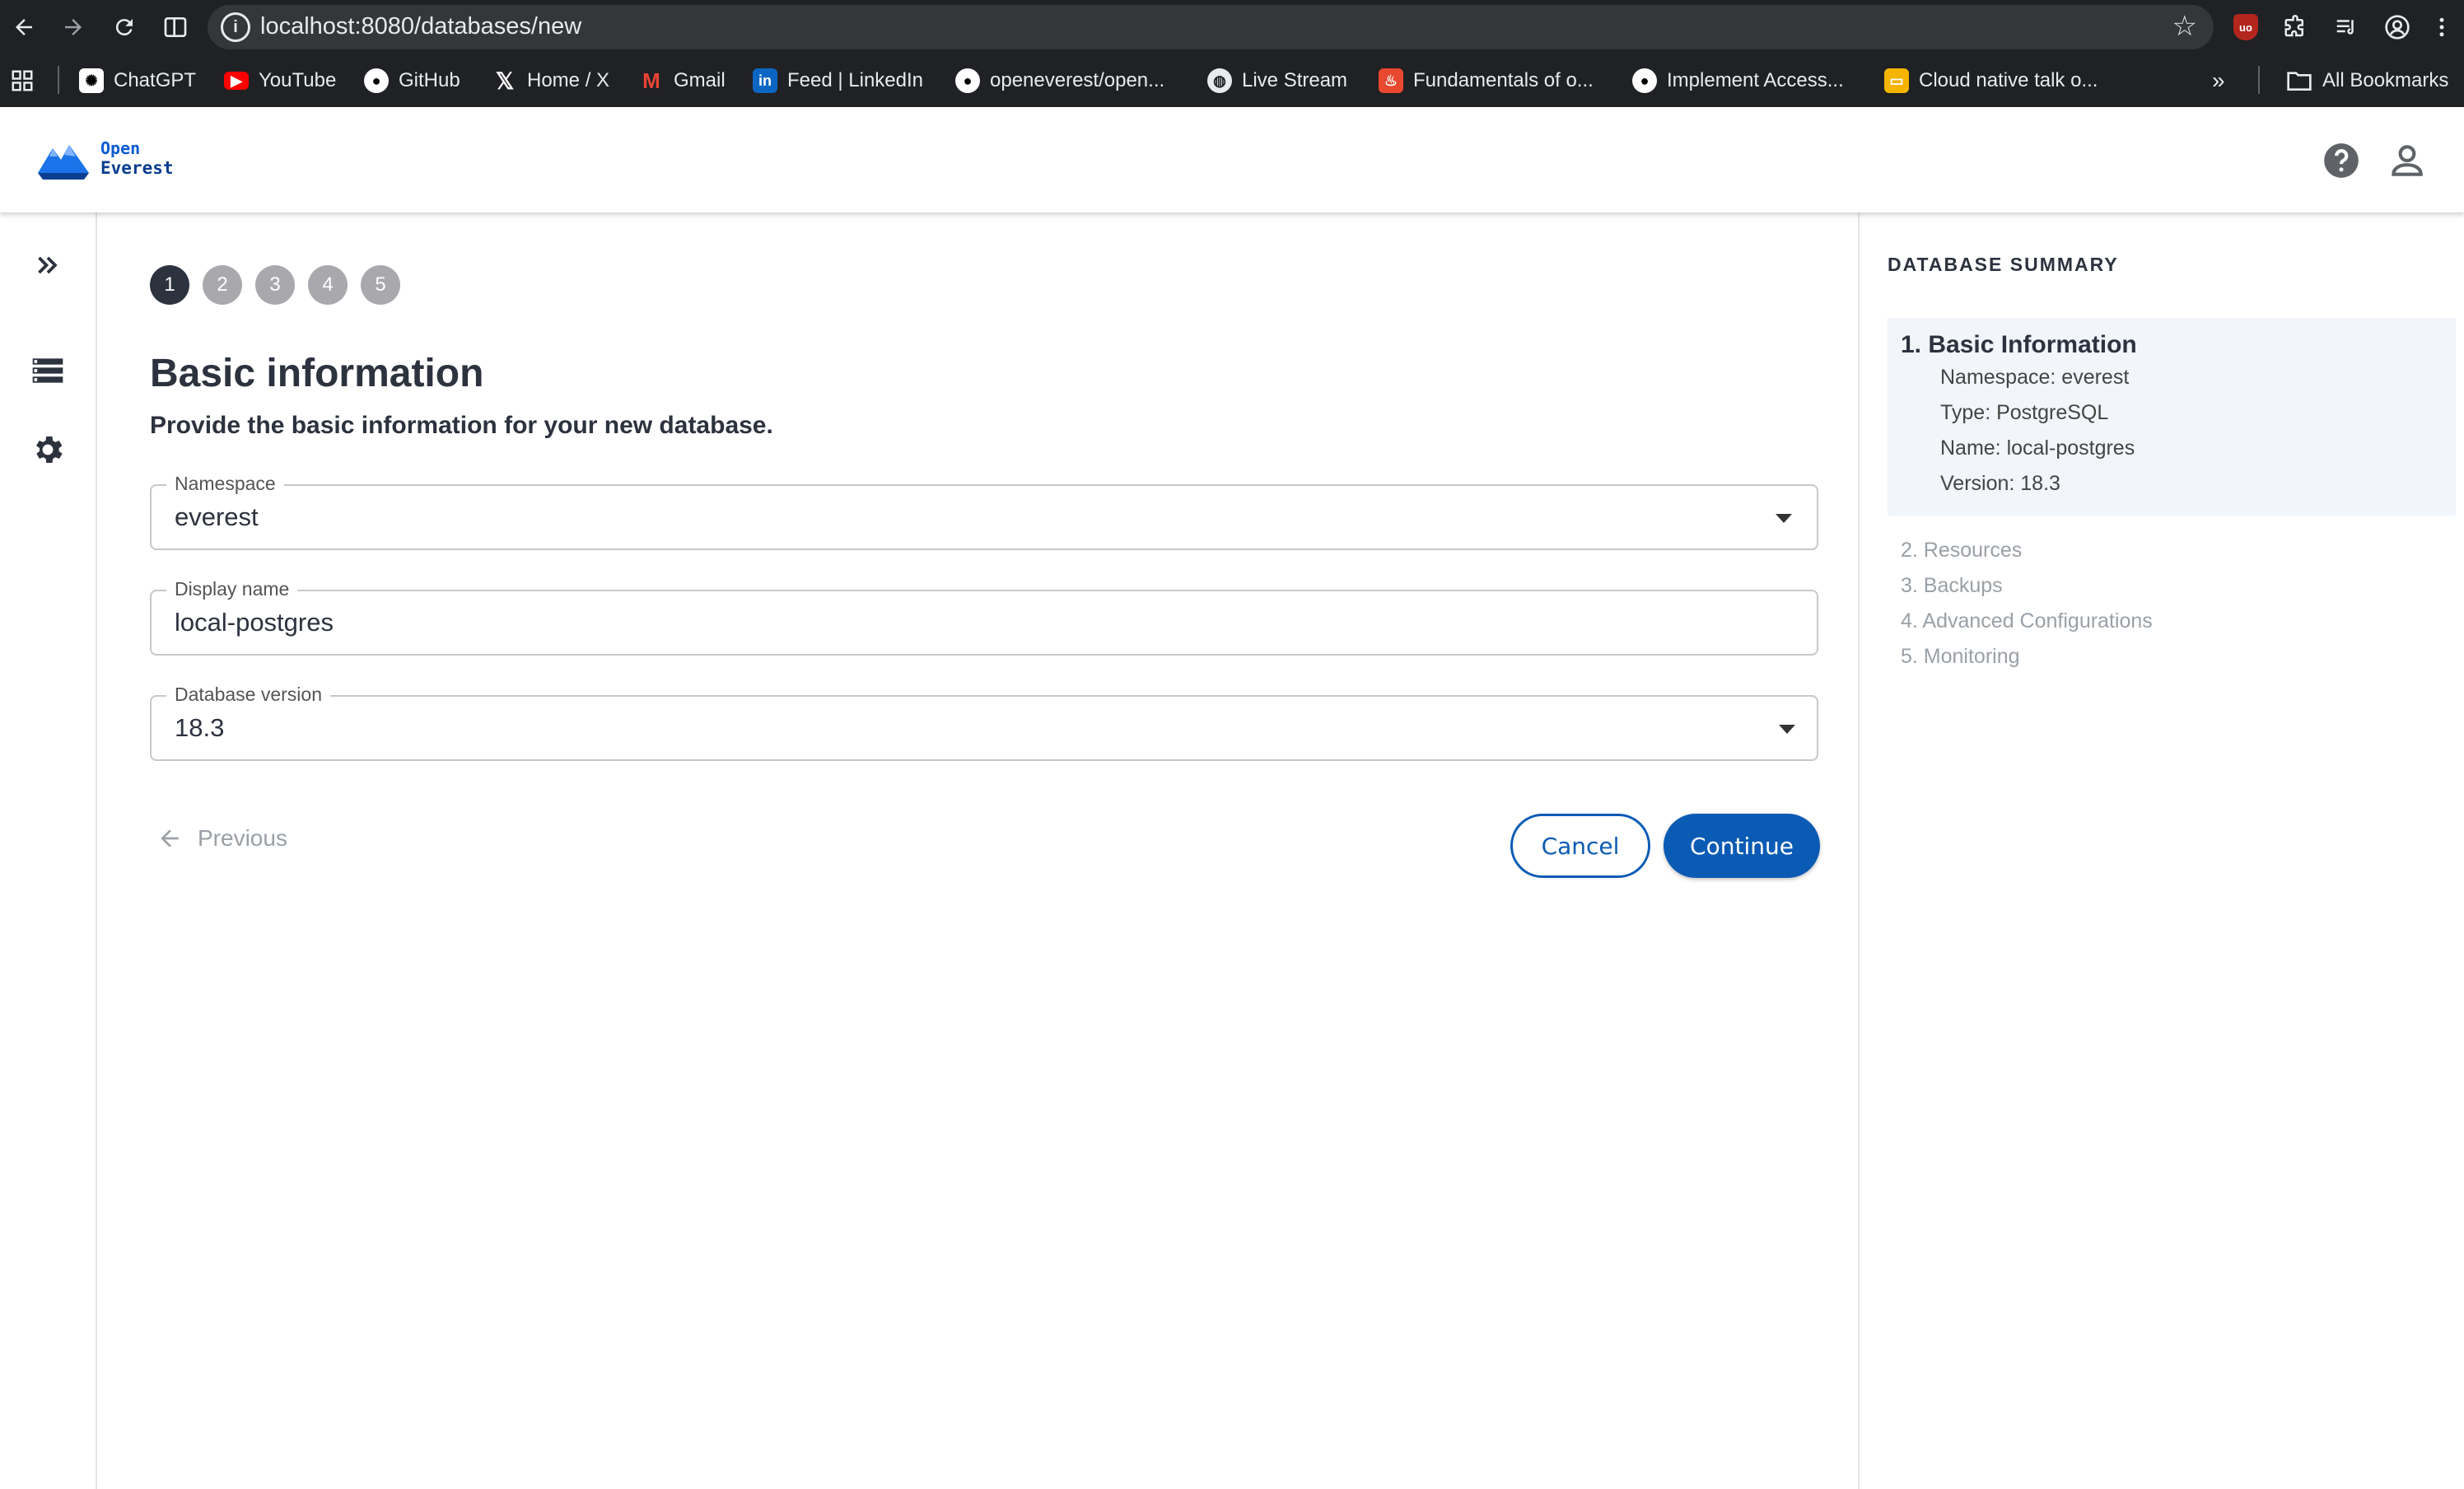 This screenshot has width=2464, height=1489. I want to click on address-row: i localhost:8080/databases/new ☆ uo, so click(1232, 27).